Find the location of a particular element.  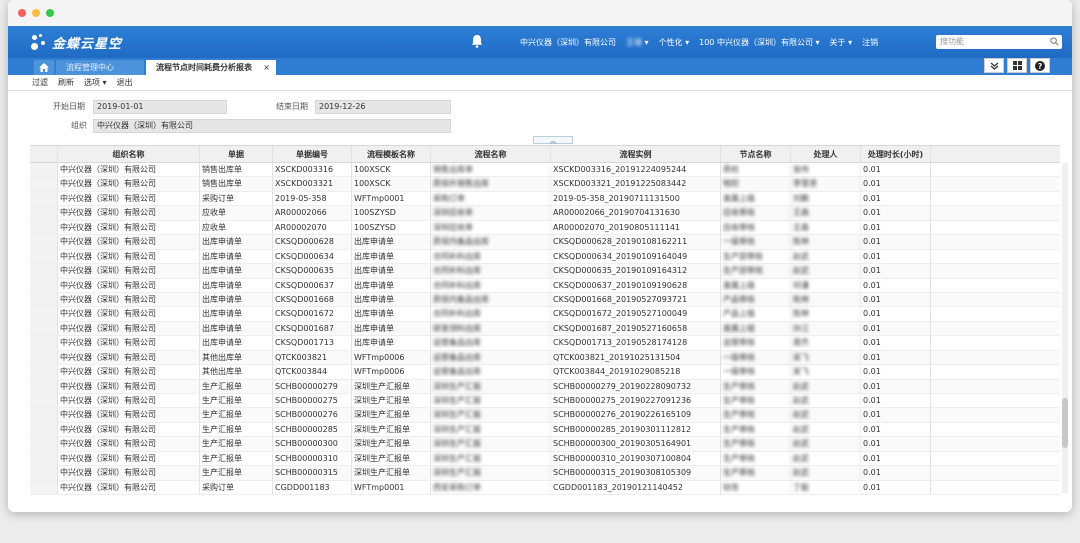

notification-bell-icon is located at coordinates (477, 41).